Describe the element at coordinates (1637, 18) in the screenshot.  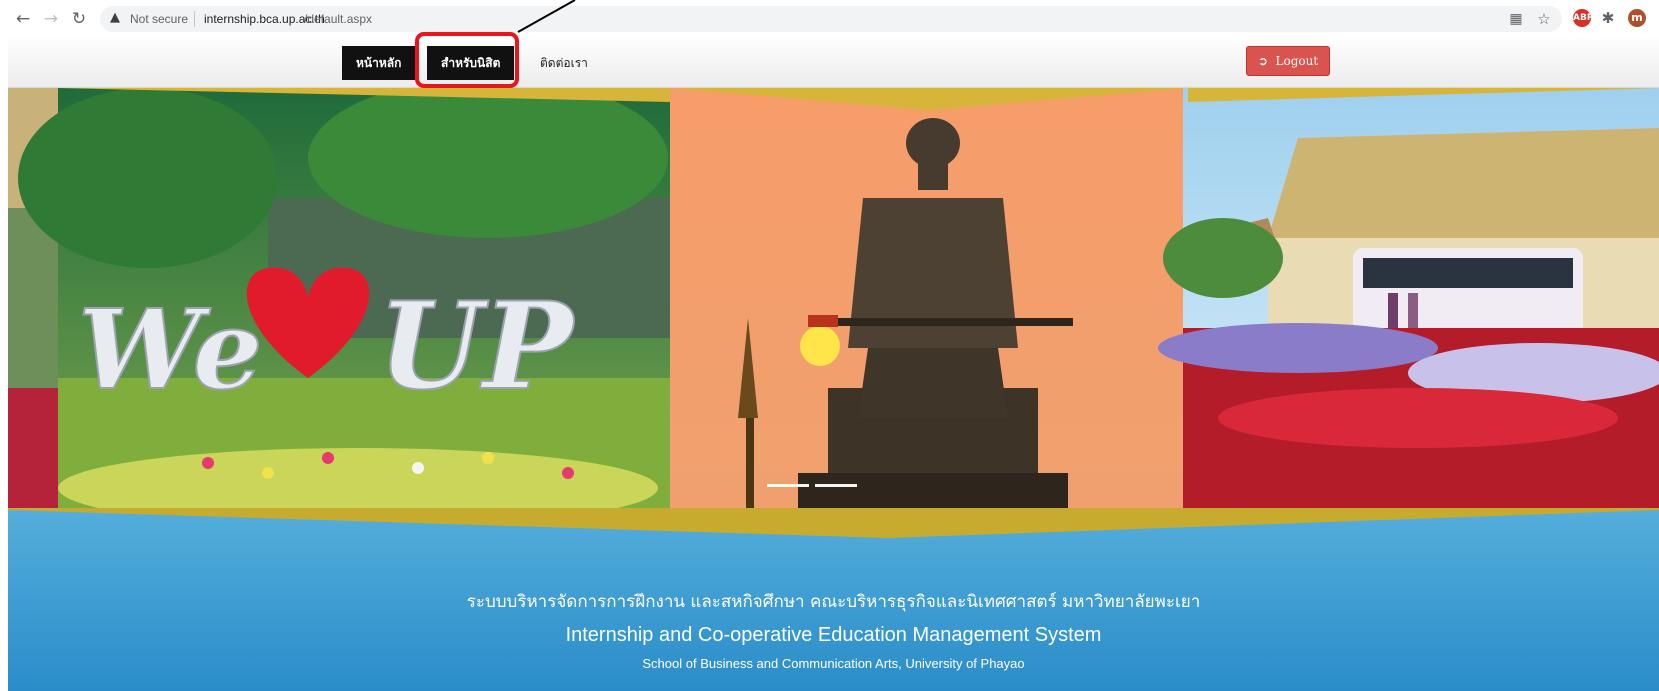
I see `profile-avatar: m` at that location.